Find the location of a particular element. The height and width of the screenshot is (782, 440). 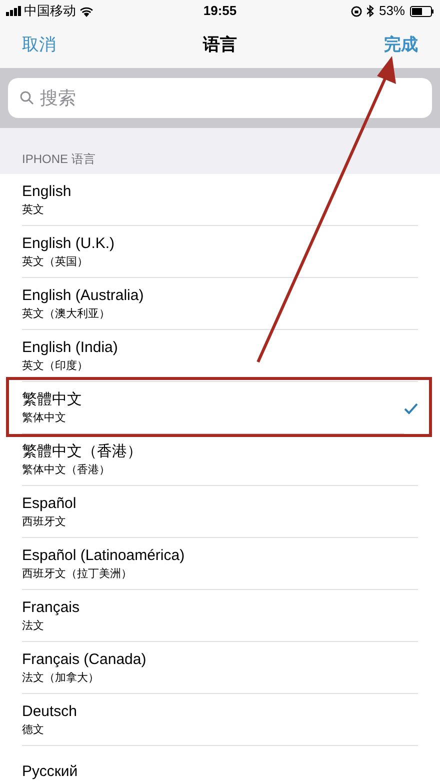

language-native-name: 德文 is located at coordinates (33, 730).